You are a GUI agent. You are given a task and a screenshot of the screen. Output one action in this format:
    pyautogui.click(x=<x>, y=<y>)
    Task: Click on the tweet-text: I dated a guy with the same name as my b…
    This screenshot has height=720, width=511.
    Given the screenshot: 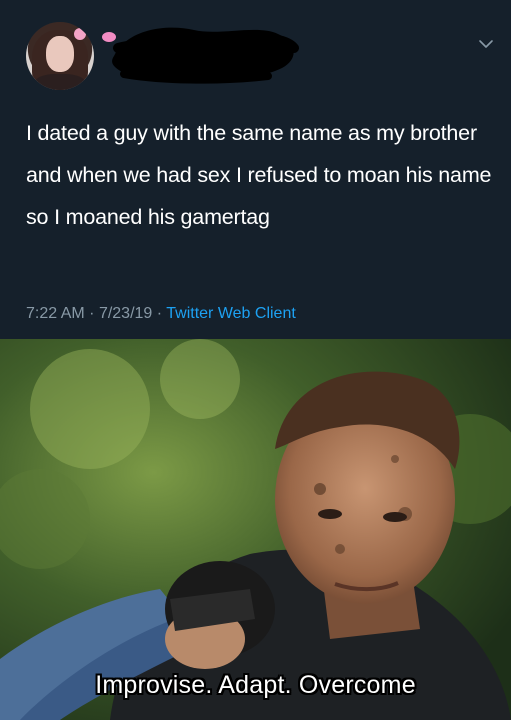 What is the action you would take?
    pyautogui.click(x=259, y=175)
    